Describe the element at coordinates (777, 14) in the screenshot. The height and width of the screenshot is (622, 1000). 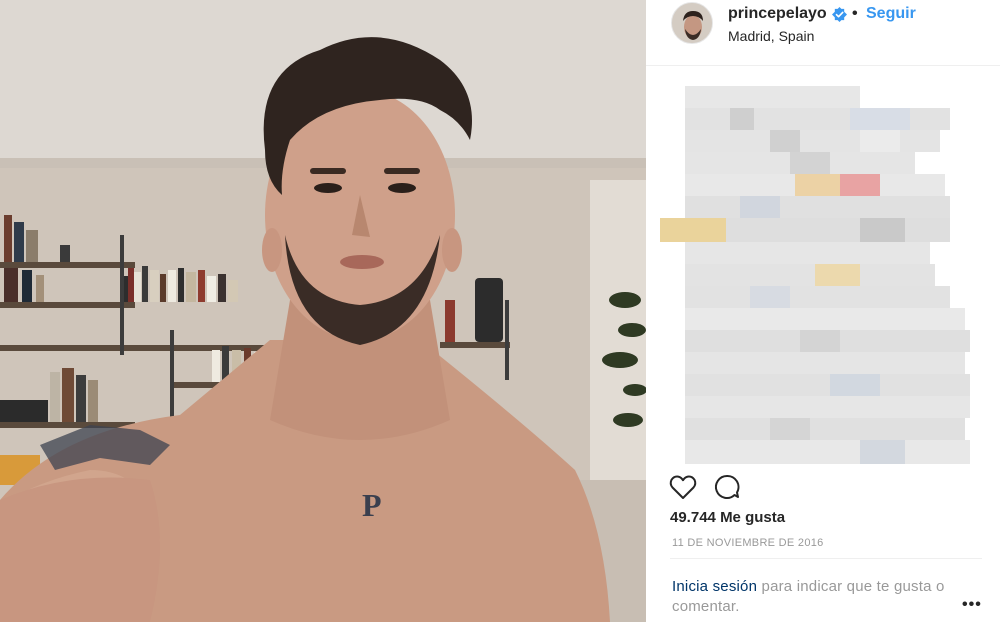
I see `username: princepelayo` at that location.